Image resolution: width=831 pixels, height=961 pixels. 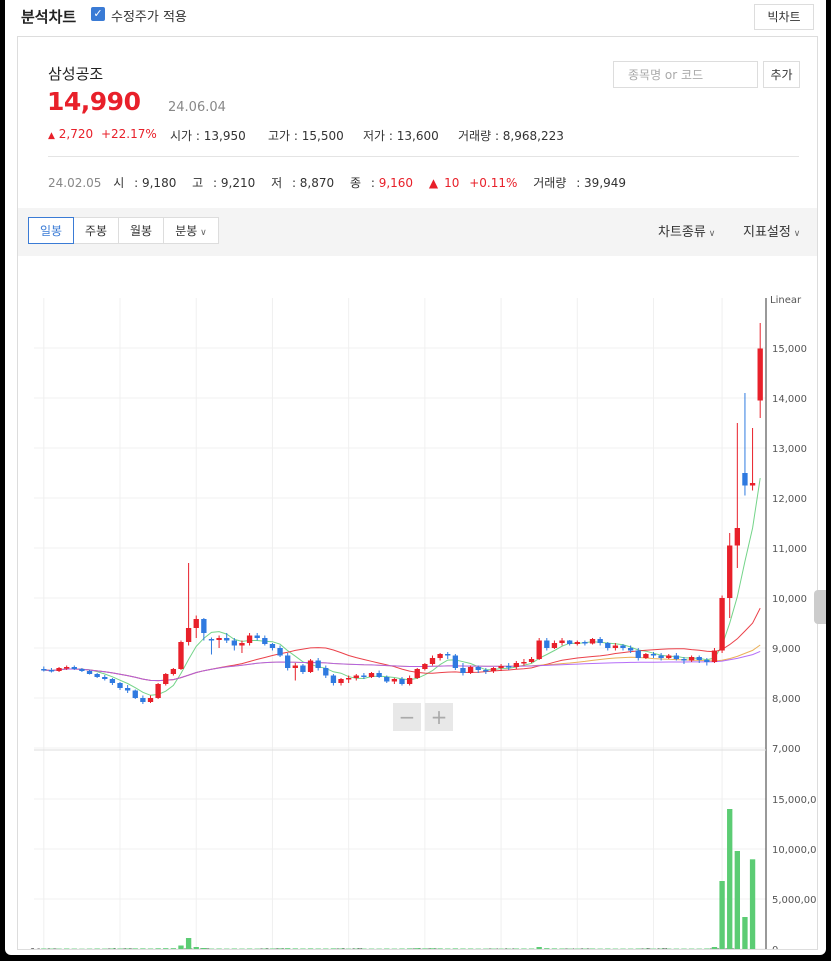 What do you see at coordinates (417, 232) in the screenshot?
I see `chart-toolbar: 일봉 주봉 월봉 분봉 ∨ 차트종류 ∨ 지표설정 ∨` at bounding box center [417, 232].